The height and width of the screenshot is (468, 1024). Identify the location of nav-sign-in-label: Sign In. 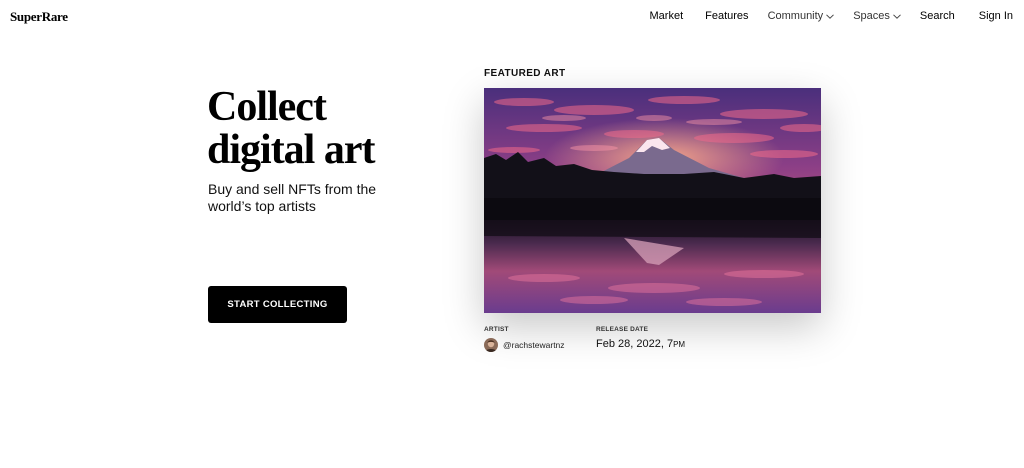
(995, 16).